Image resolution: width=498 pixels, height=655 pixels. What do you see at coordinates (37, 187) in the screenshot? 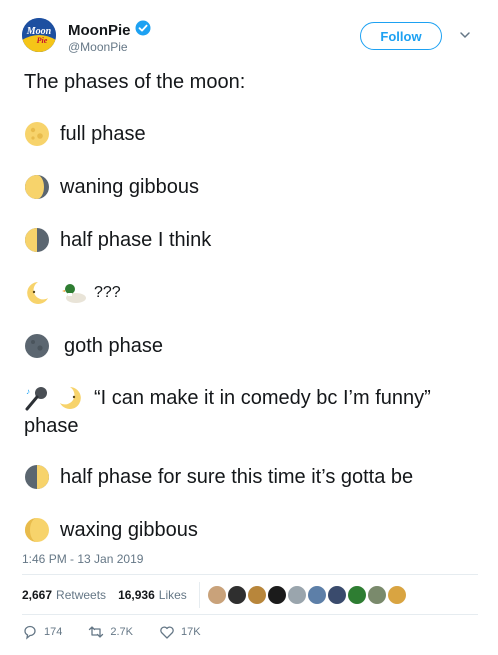
I see `waning-gibbous-icon` at bounding box center [37, 187].